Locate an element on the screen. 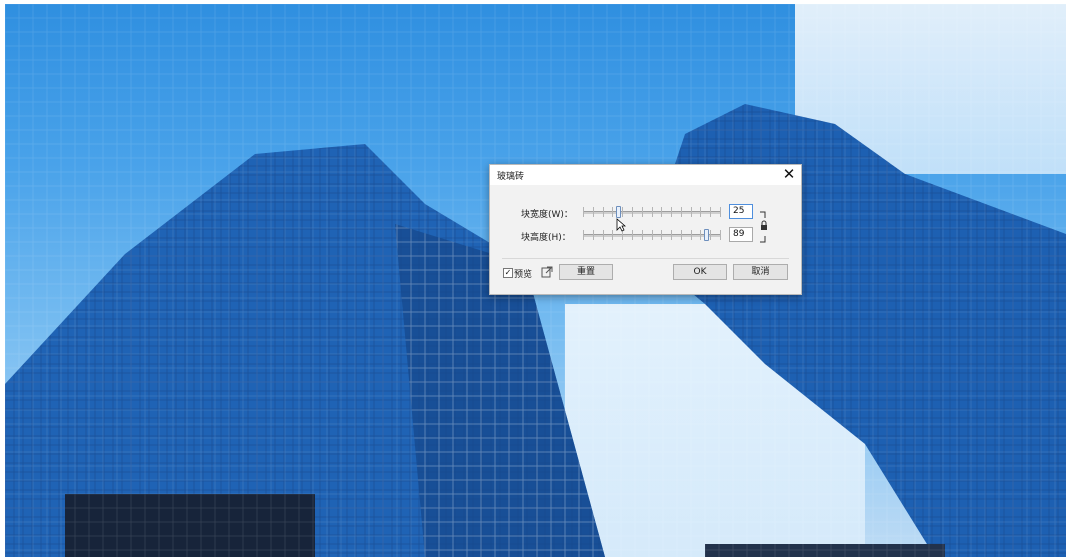 The height and width of the screenshot is (559, 1069). cancel-button: 取消 is located at coordinates (760, 272).